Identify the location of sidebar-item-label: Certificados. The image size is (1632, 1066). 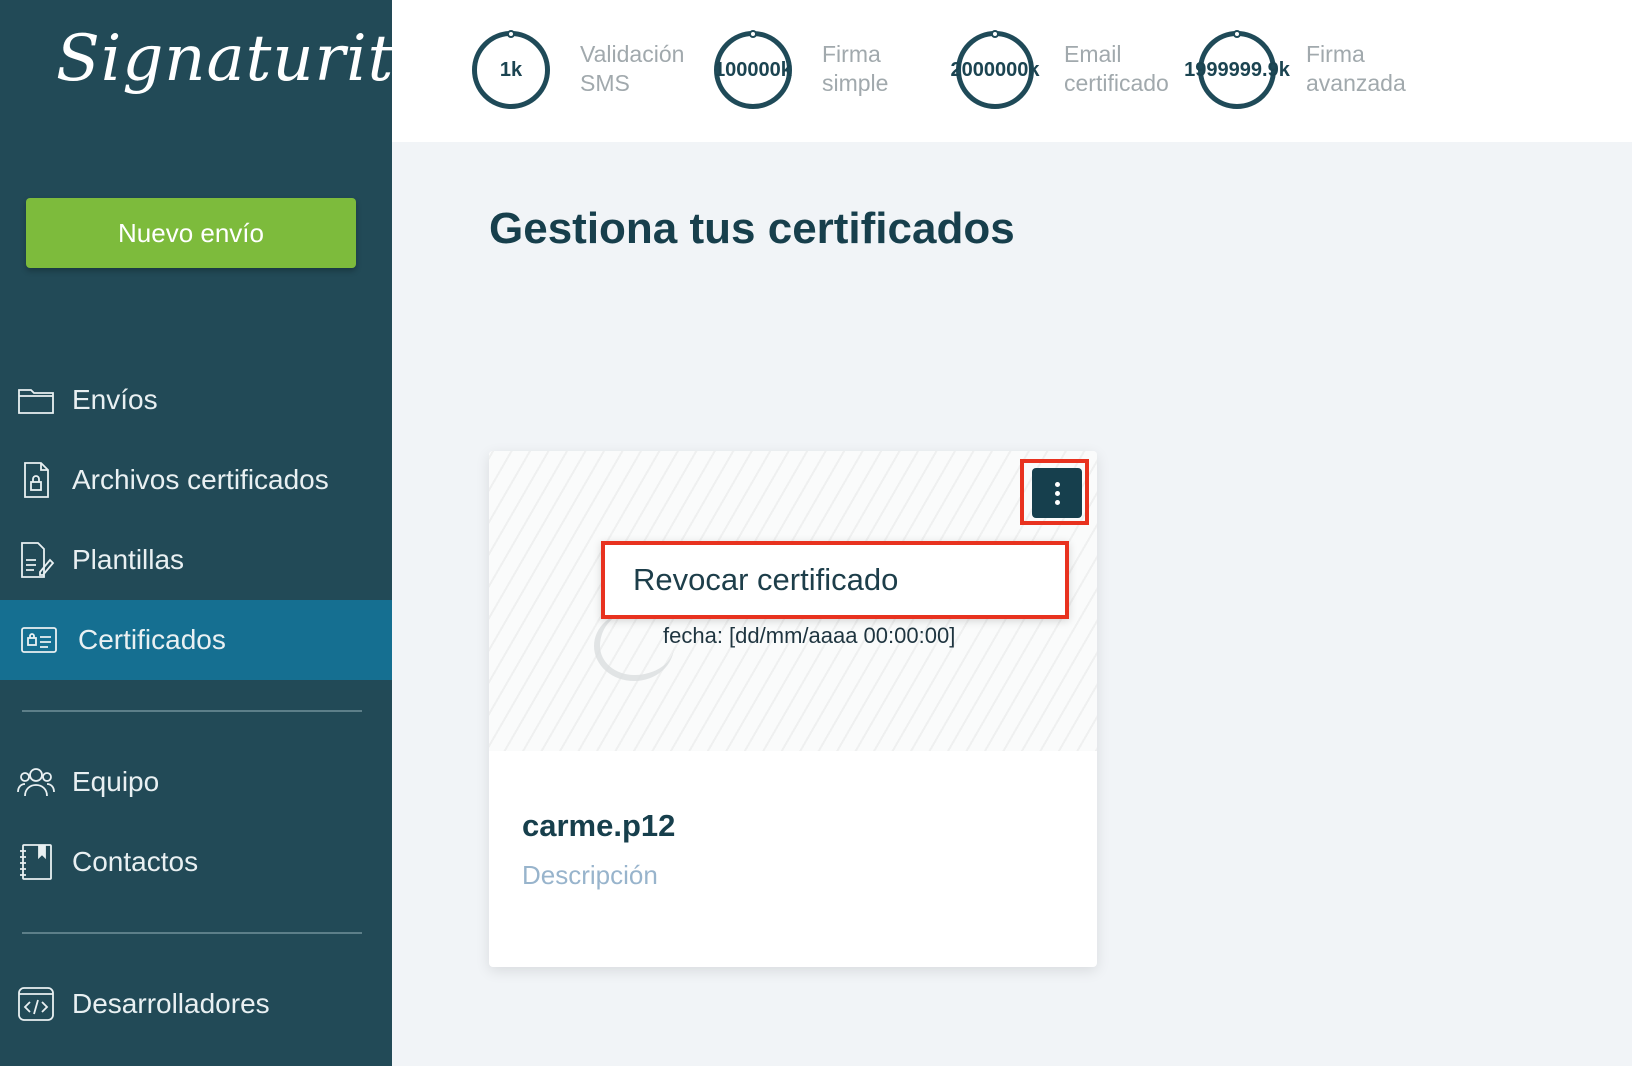
(152, 639).